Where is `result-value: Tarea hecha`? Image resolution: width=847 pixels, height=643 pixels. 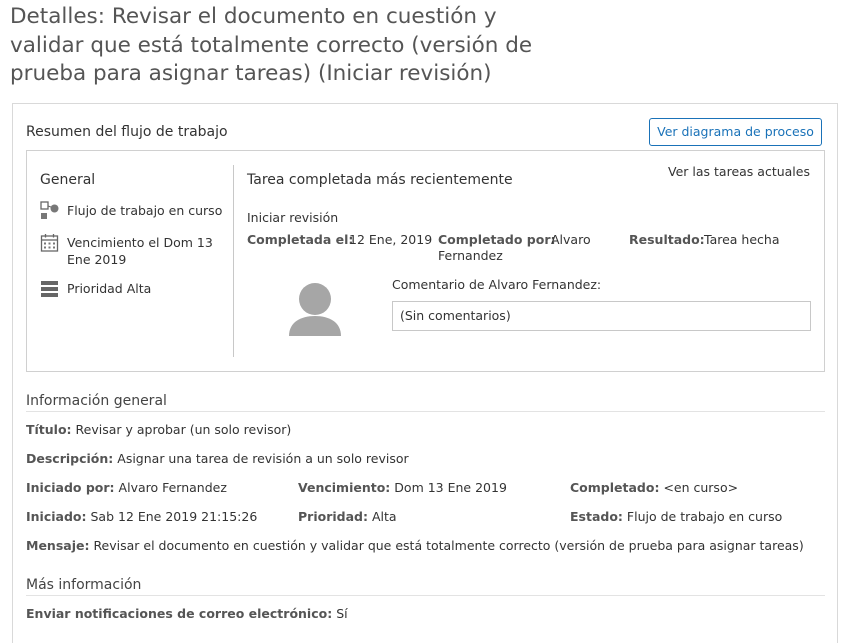 result-value: Tarea hecha is located at coordinates (742, 239).